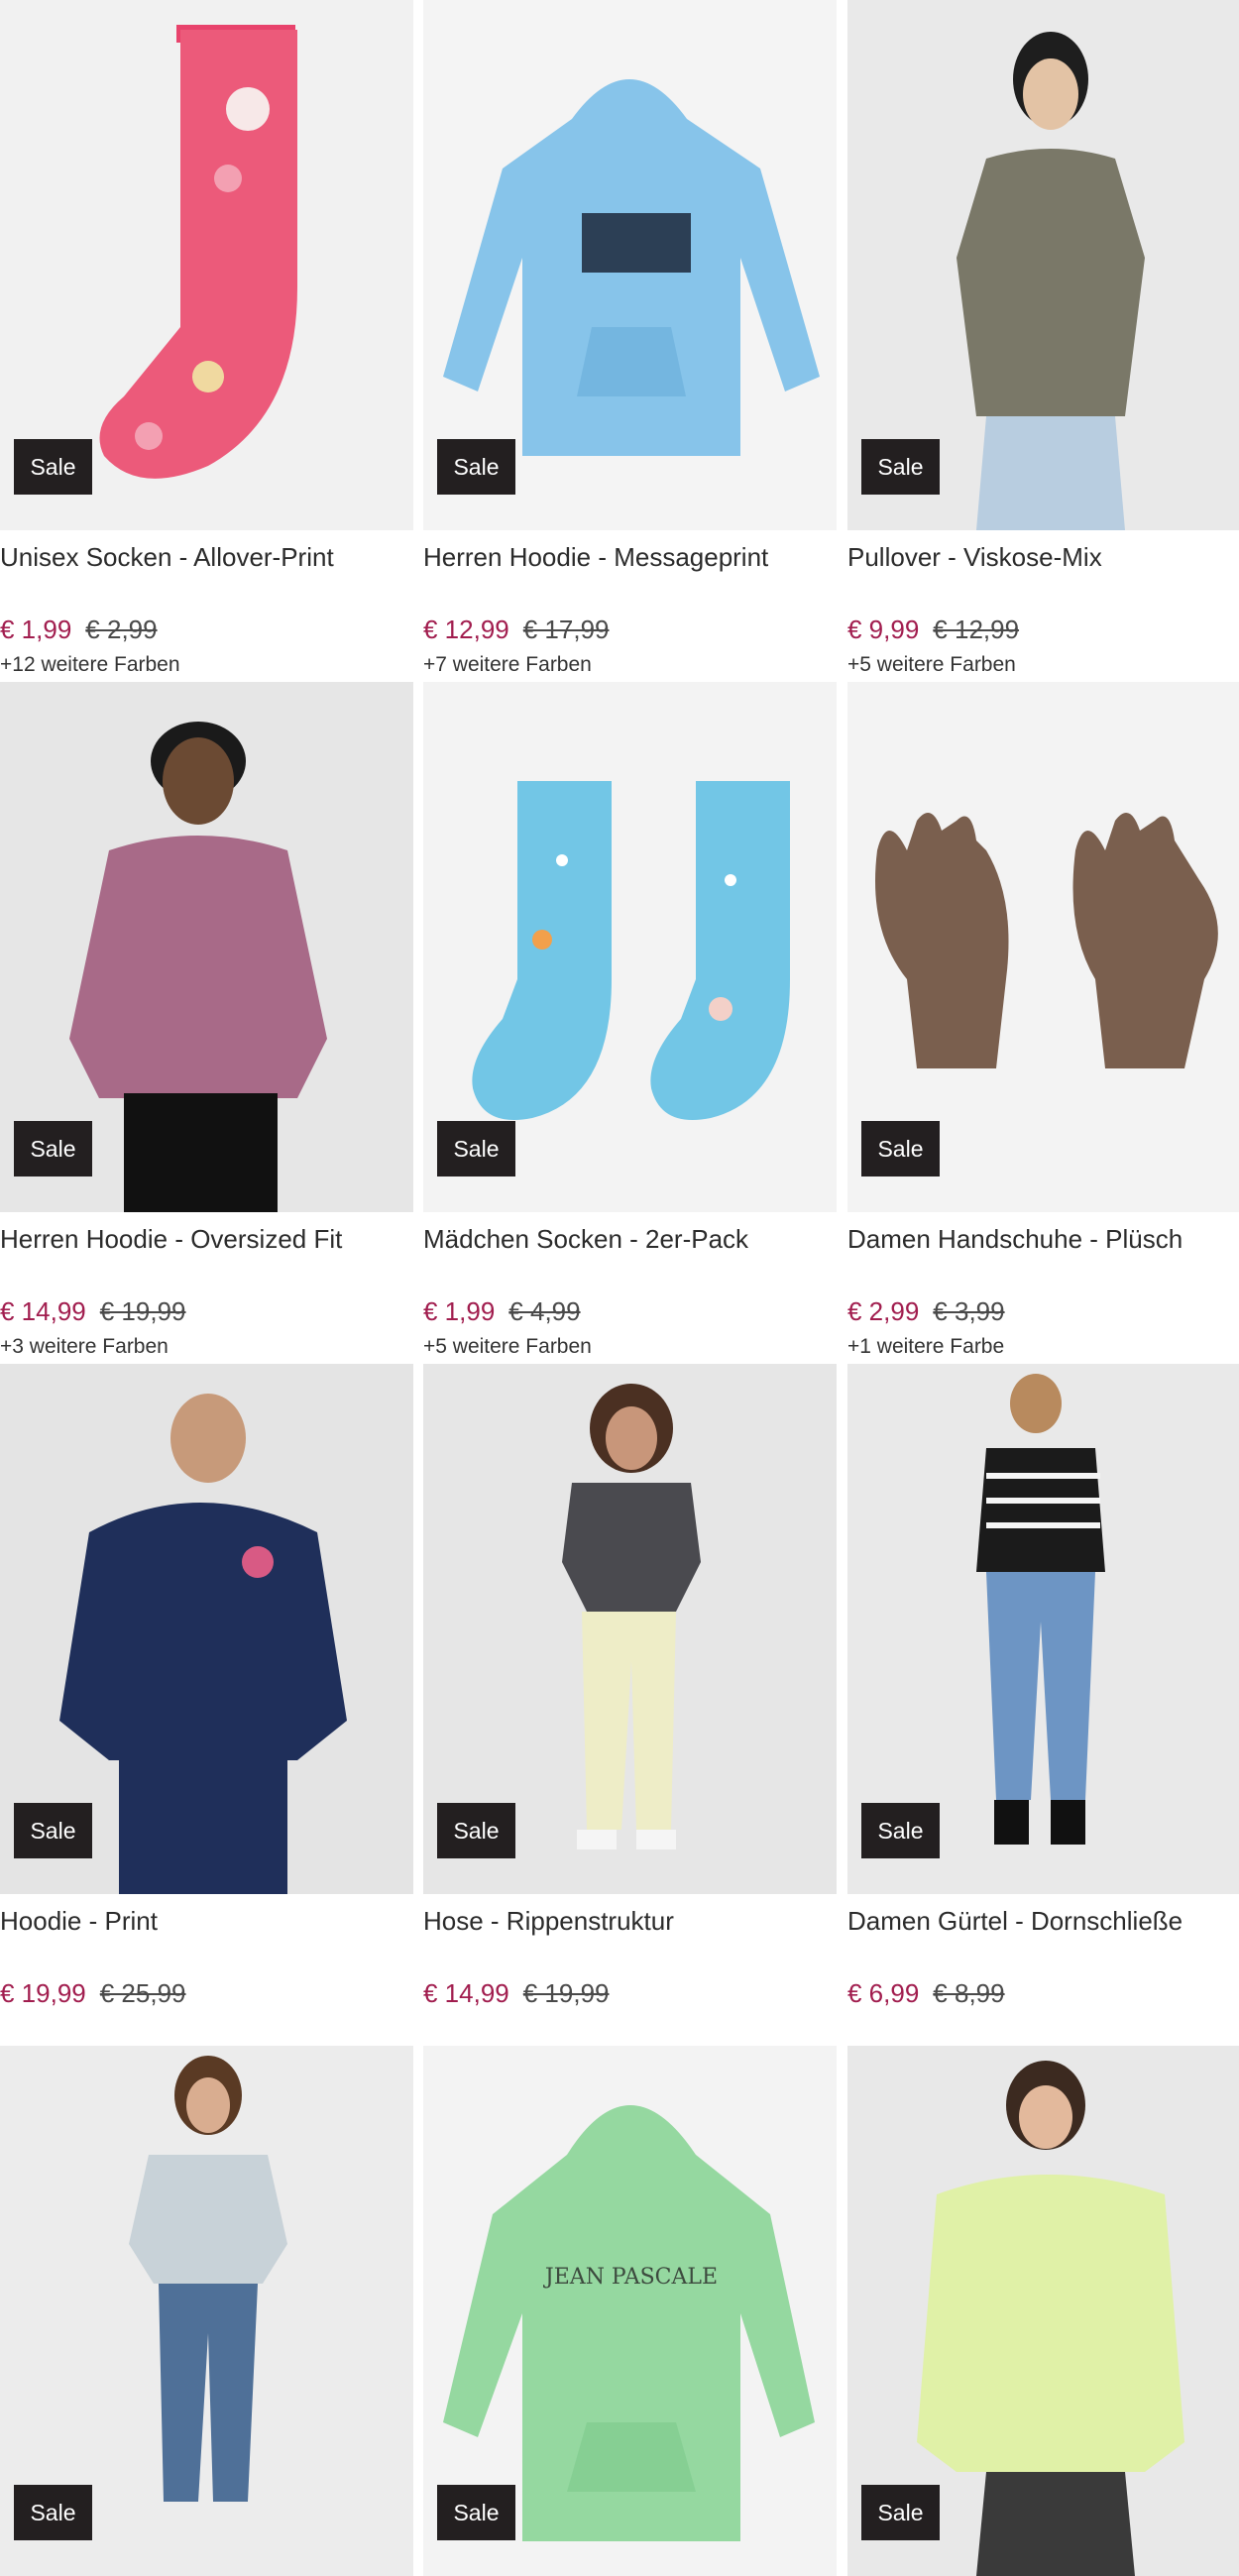 The width and height of the screenshot is (1239, 2576). I want to click on product-title: Mädchen Socken - 2er-Pack, so click(630, 1244).